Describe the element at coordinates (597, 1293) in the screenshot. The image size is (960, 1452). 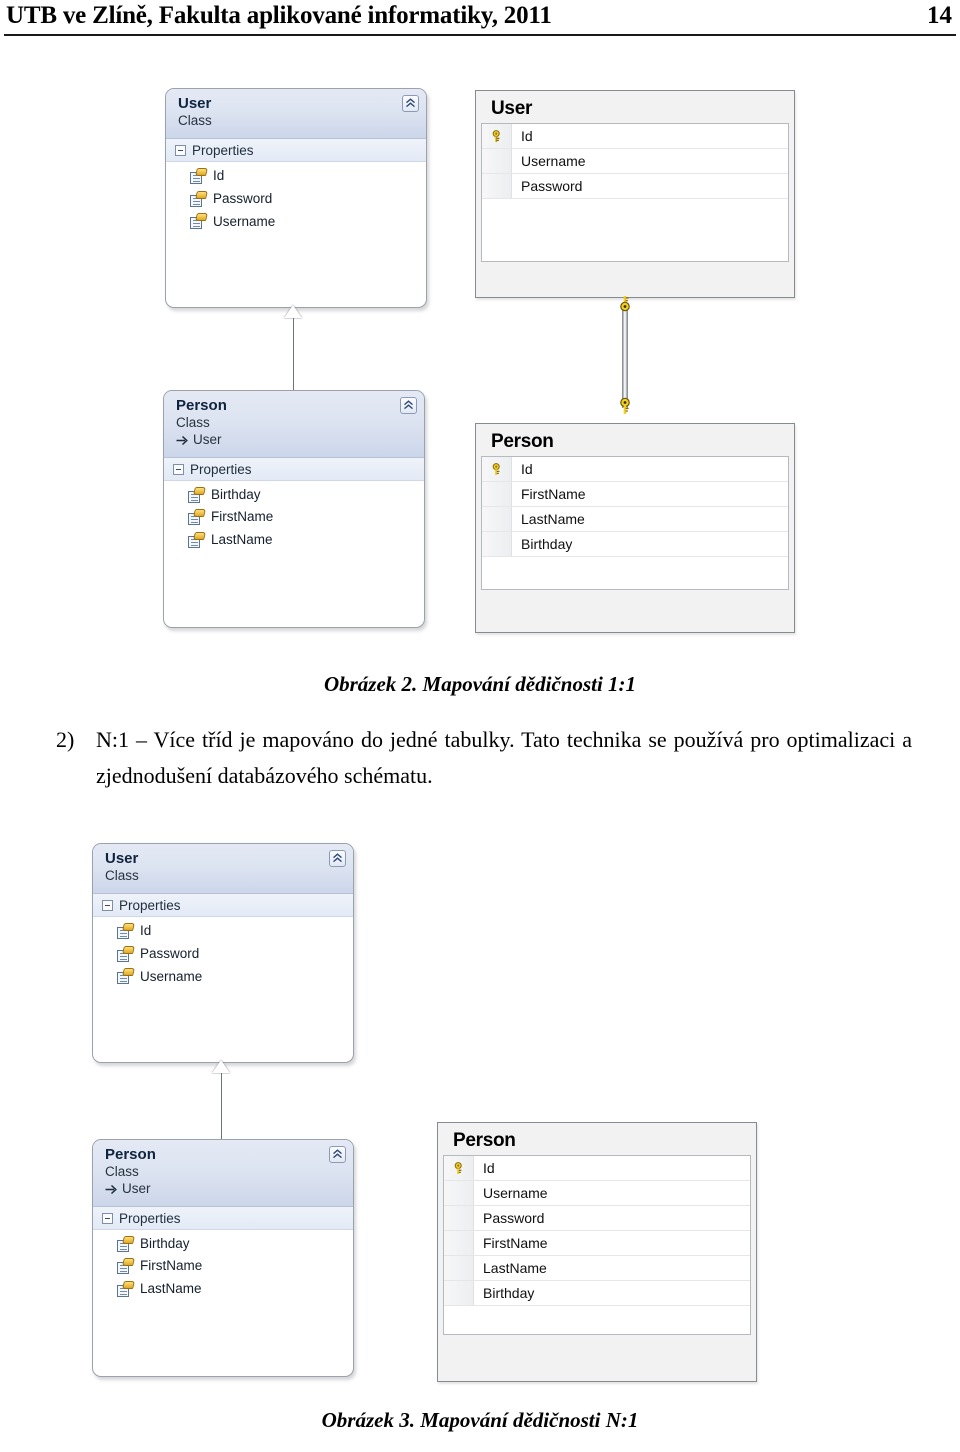
I see `table-row: Birthday` at that location.